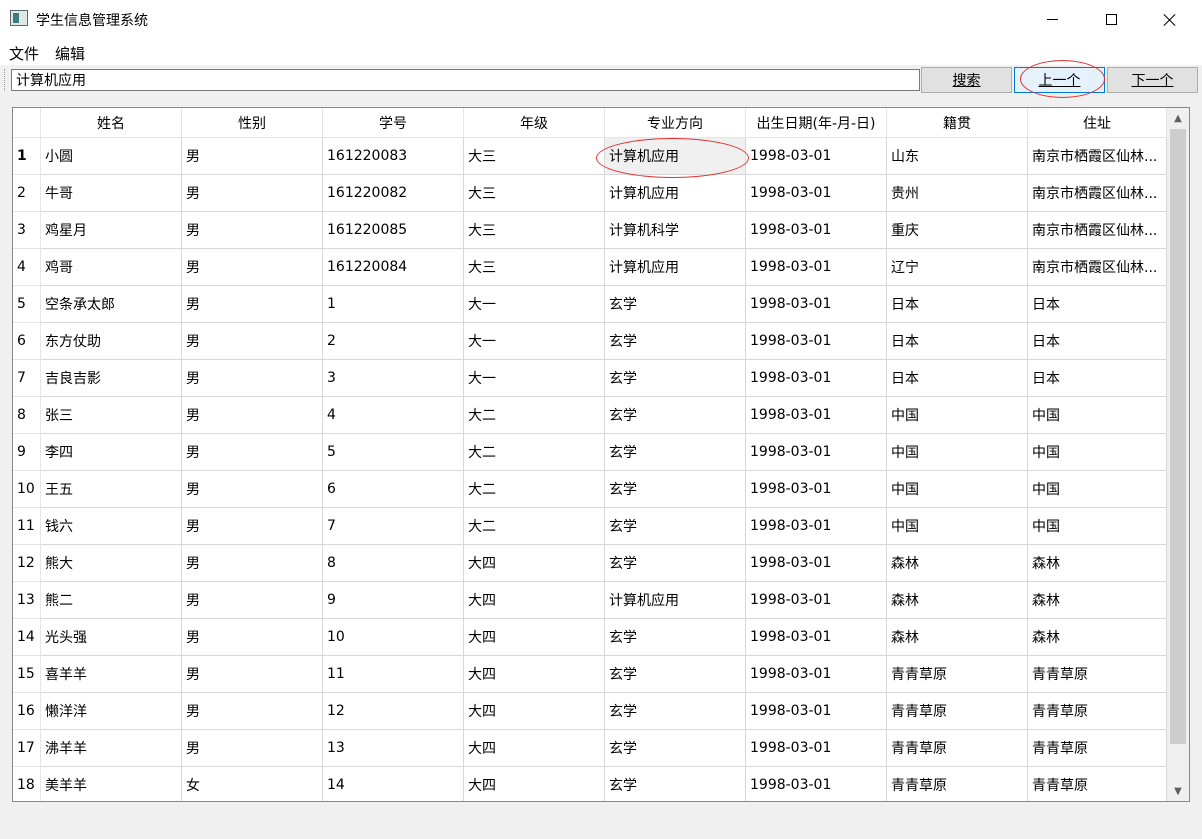 This screenshot has height=839, width=1202. What do you see at coordinates (1052, 19) in the screenshot?
I see `minimize-button` at bounding box center [1052, 19].